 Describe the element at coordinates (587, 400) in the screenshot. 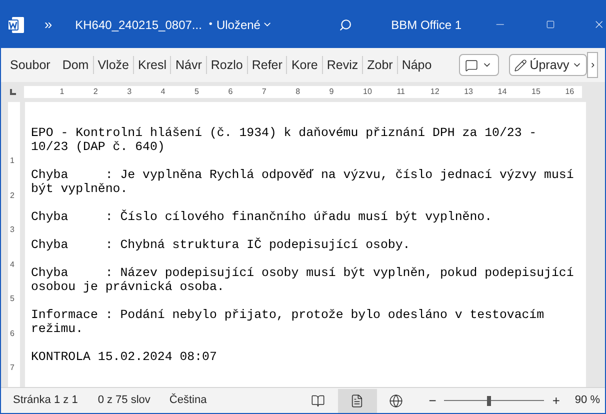

I see `zoom-percentage: 90 %` at that location.